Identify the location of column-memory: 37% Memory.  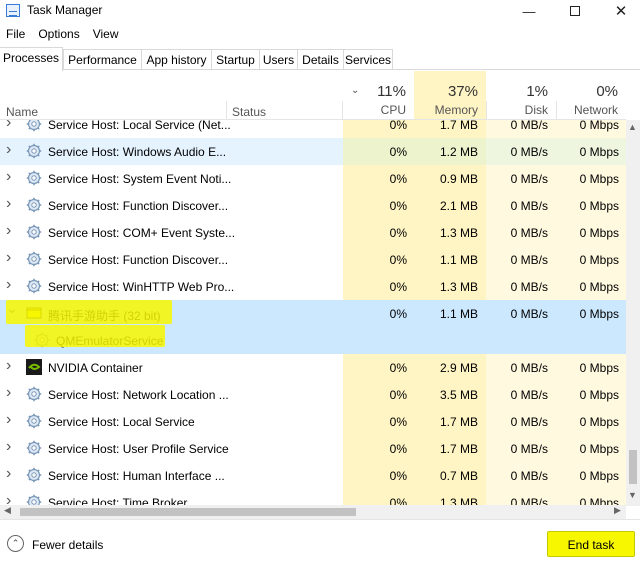
(450, 95).